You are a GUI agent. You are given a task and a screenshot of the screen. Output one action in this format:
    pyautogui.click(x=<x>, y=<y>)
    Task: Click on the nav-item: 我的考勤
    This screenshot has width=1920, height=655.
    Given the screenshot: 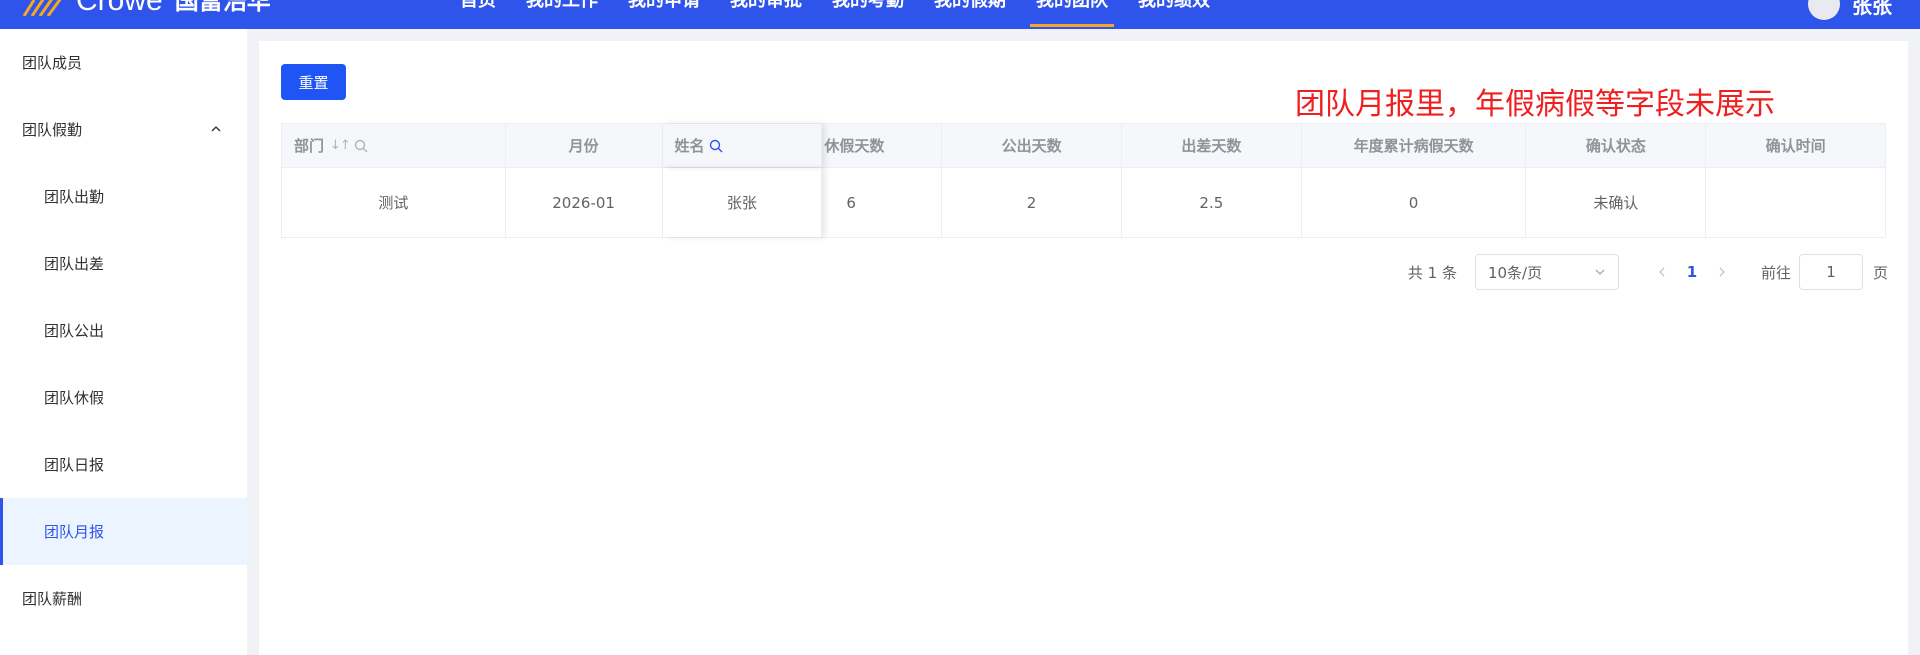 What is the action you would take?
    pyautogui.click(x=868, y=7)
    